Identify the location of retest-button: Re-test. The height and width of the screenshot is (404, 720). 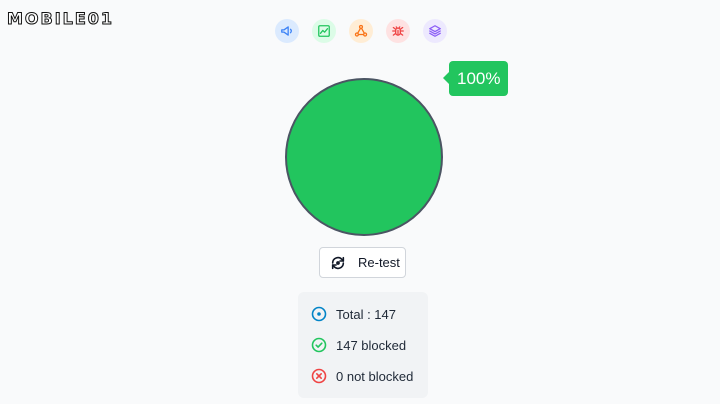
(362, 262).